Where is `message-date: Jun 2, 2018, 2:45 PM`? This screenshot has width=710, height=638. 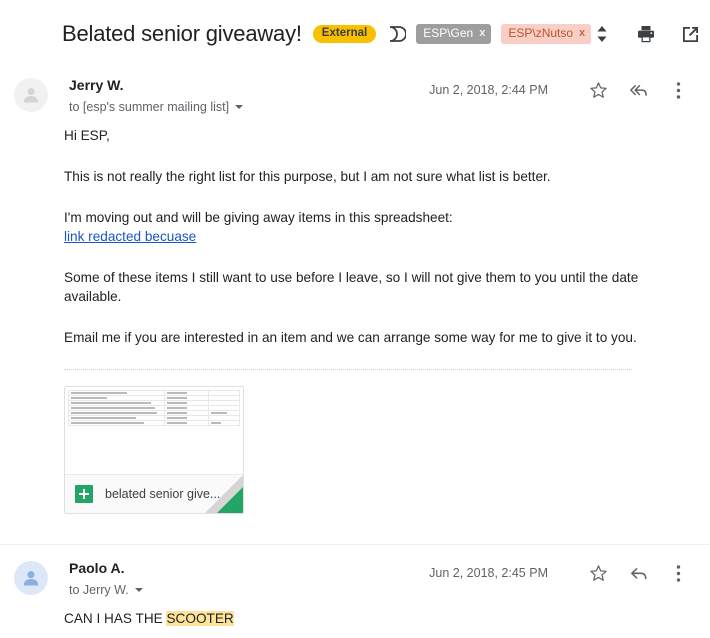 message-date: Jun 2, 2018, 2:45 PM is located at coordinates (488, 573).